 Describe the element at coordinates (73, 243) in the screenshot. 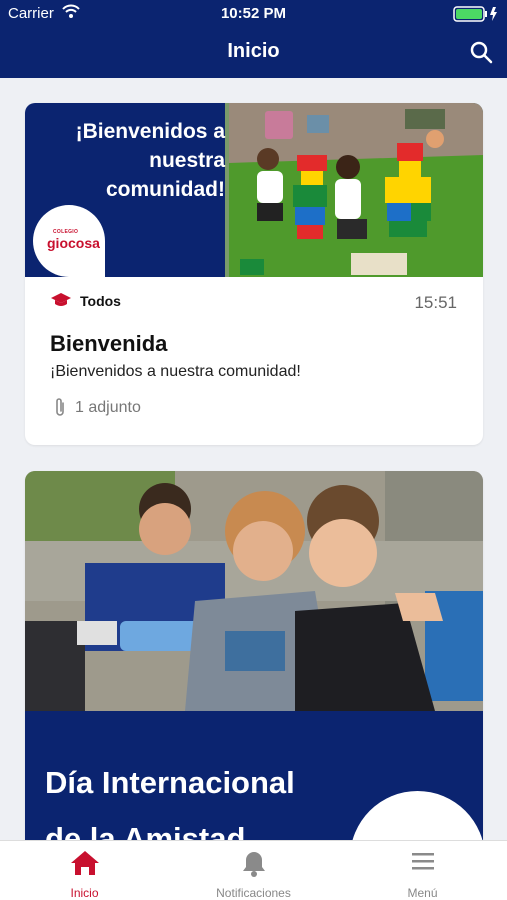

I see `logo-name: giocosa` at that location.